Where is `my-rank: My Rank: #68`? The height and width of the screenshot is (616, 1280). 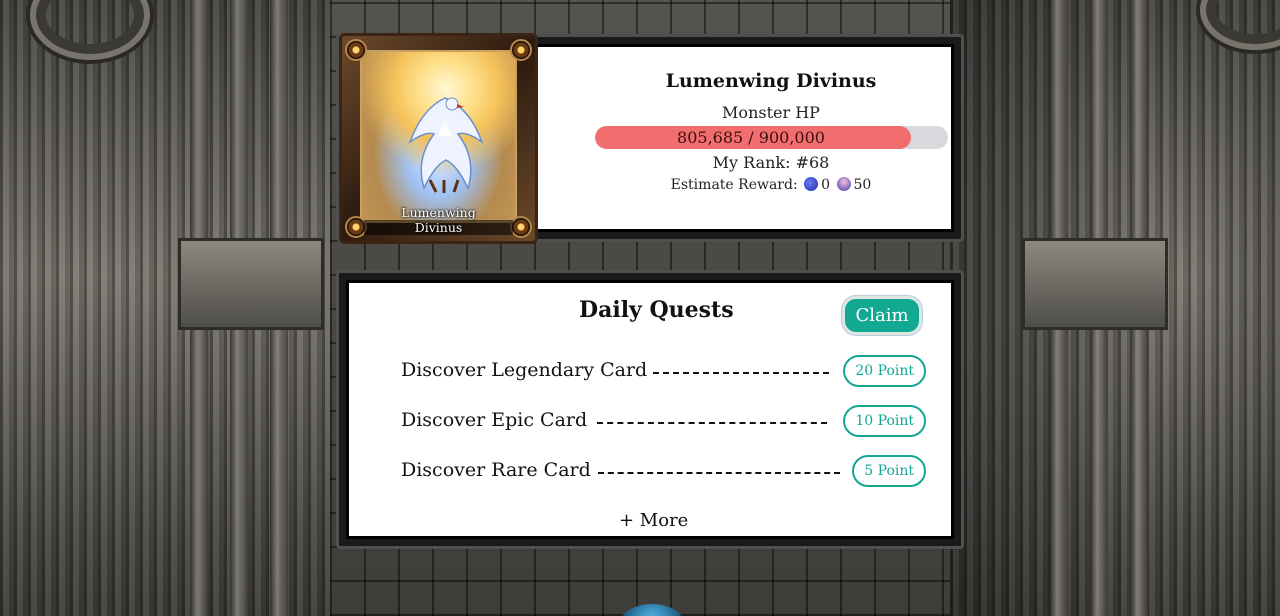 my-rank: My Rank: #68 is located at coordinates (771, 162).